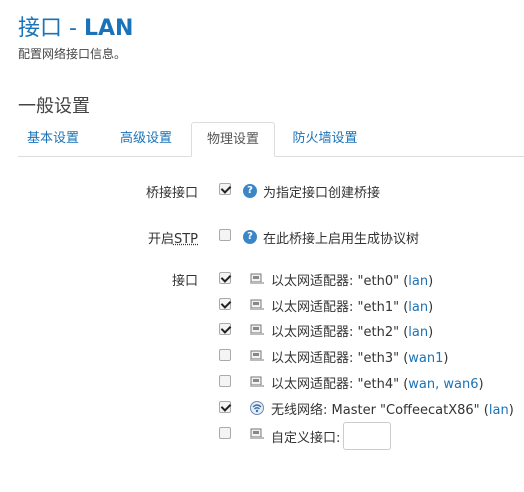 The image size is (524, 492). Describe the element at coordinates (171, 193) in the screenshot. I see `bridge-label: 桥接接口` at that location.